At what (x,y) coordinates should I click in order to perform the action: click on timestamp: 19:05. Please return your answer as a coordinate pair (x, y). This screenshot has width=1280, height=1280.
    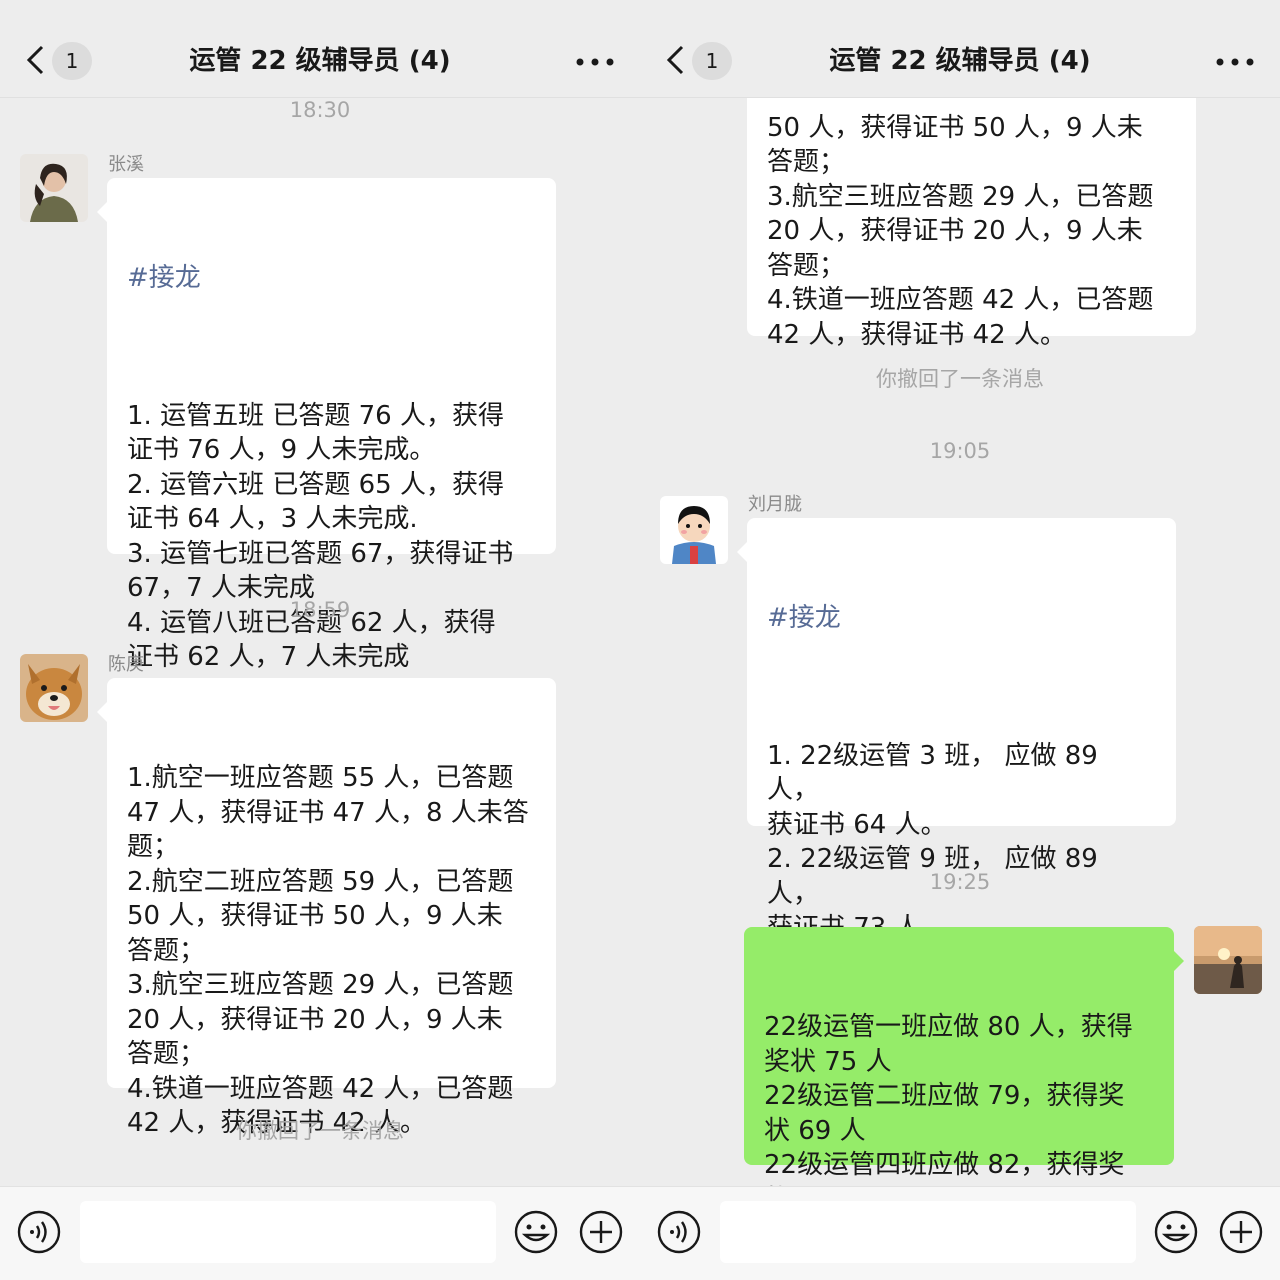
    Looking at the image, I should click on (960, 451).